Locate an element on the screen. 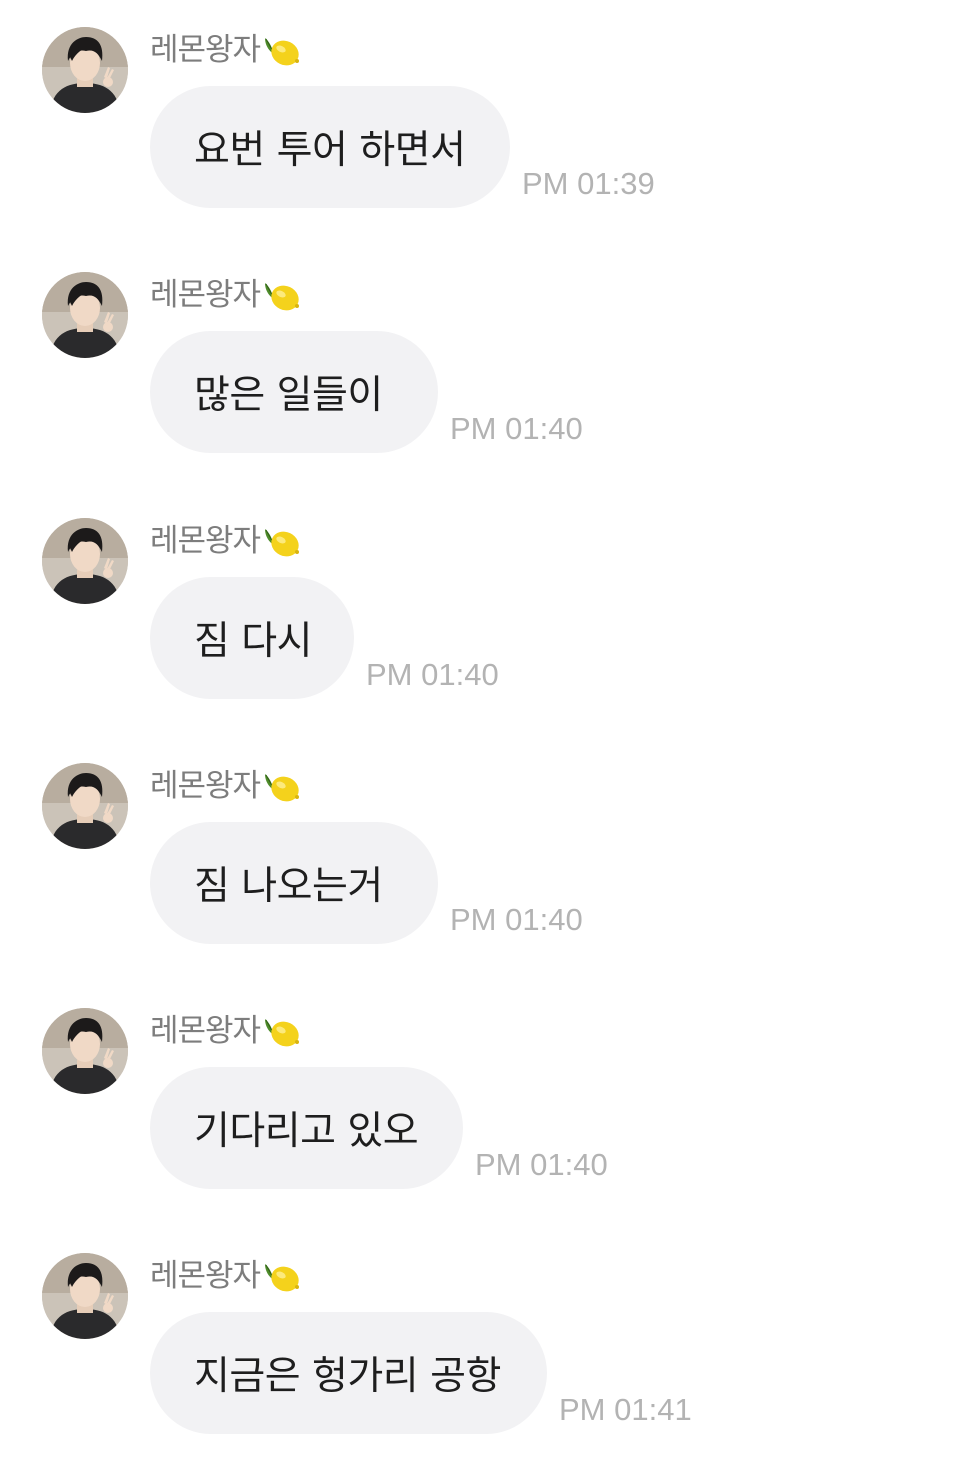 This screenshot has width=960, height=1471. message-text: 많은 일들이 is located at coordinates (288, 395).